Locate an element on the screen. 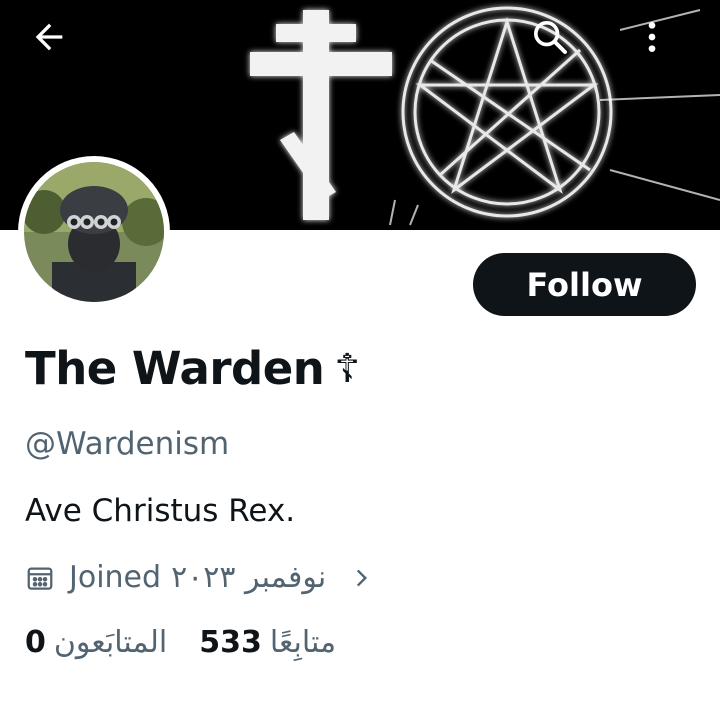  follow-button: Follow is located at coordinates (584, 284).